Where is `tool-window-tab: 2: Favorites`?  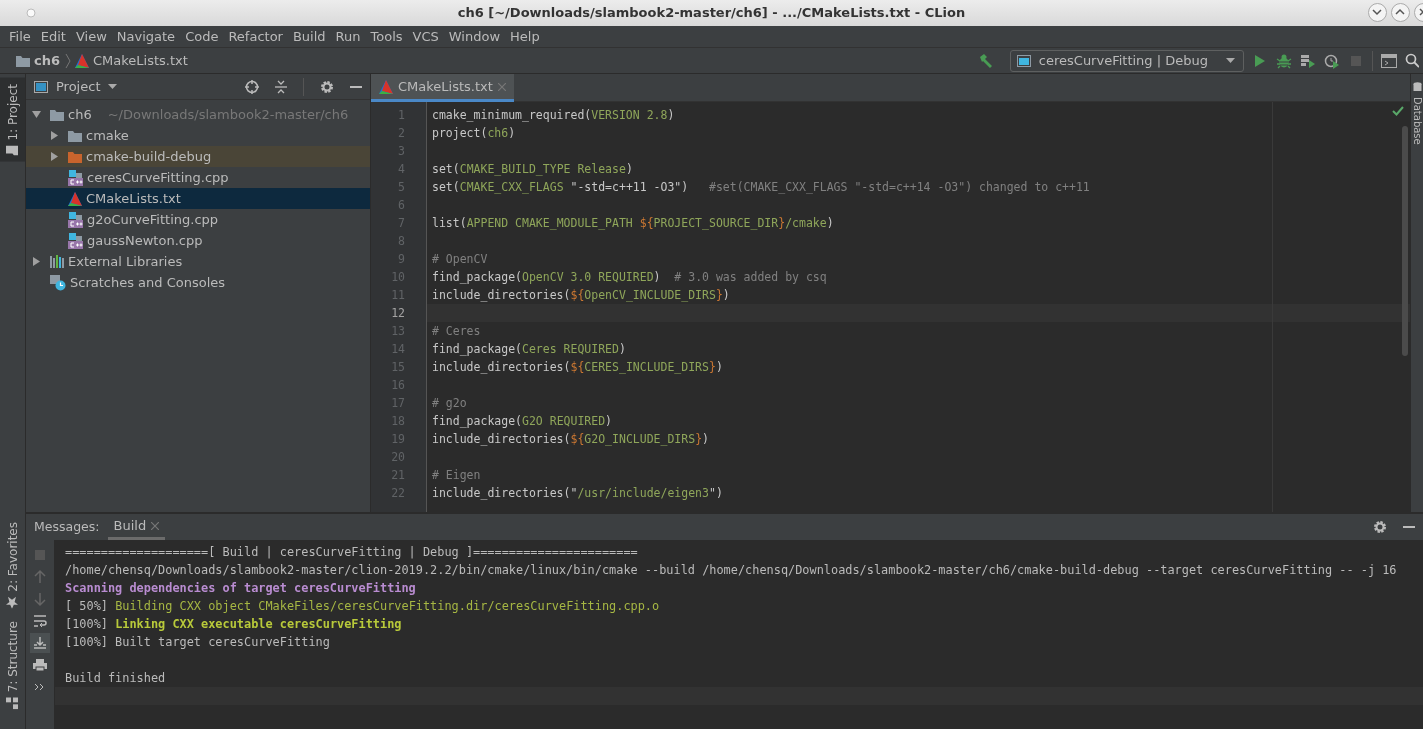
tool-window-tab: 2: Favorites is located at coordinates (12, 565).